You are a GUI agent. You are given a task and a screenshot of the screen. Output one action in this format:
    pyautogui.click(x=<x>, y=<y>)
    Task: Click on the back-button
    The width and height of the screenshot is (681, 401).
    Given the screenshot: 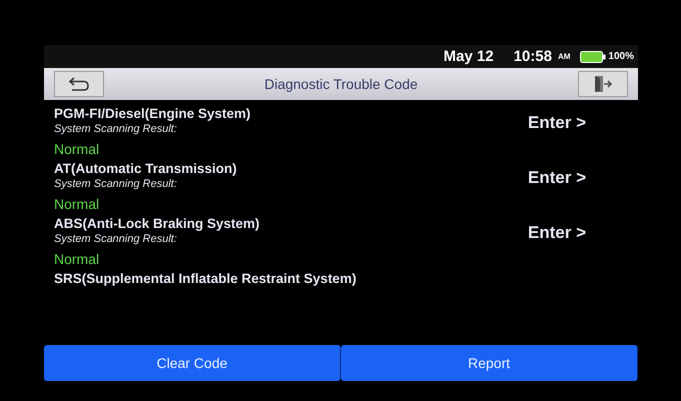 What is the action you would take?
    pyautogui.click(x=79, y=84)
    